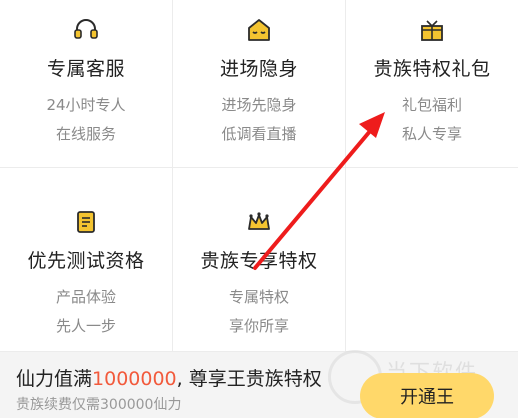 This screenshot has width=518, height=418. Describe the element at coordinates (259, 84) in the screenshot. I see `privilege-stealth-entry: 进场隐身 进场先隐身 低调看直播` at that location.